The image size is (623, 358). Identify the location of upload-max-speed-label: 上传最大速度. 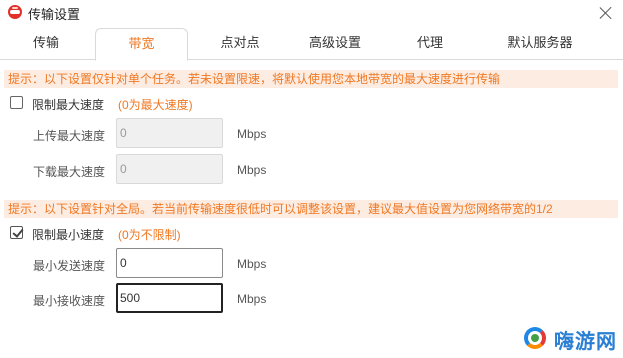
(69, 136).